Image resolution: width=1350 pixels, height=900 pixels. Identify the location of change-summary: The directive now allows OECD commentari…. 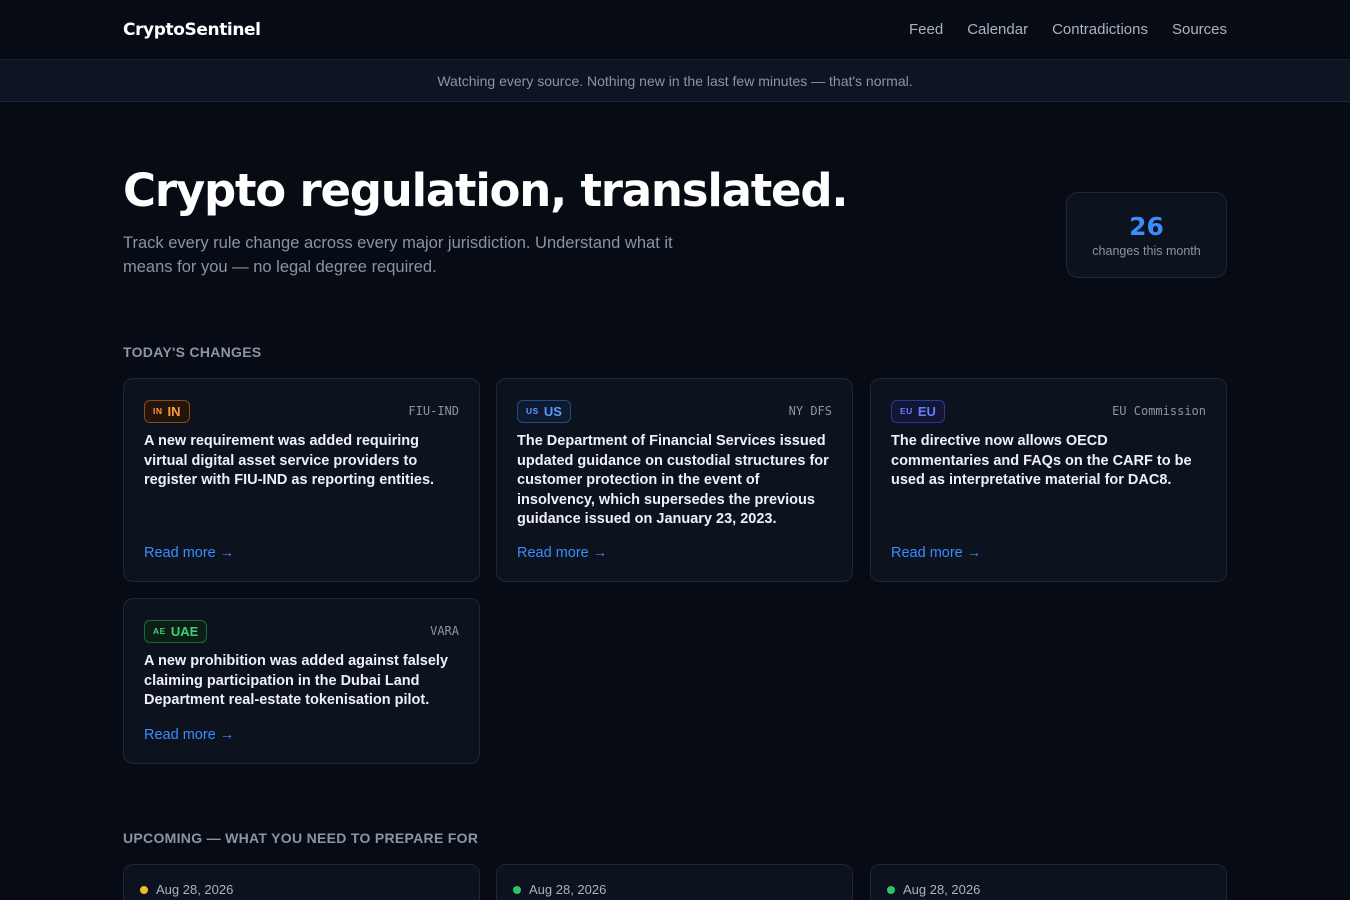
(1041, 460).